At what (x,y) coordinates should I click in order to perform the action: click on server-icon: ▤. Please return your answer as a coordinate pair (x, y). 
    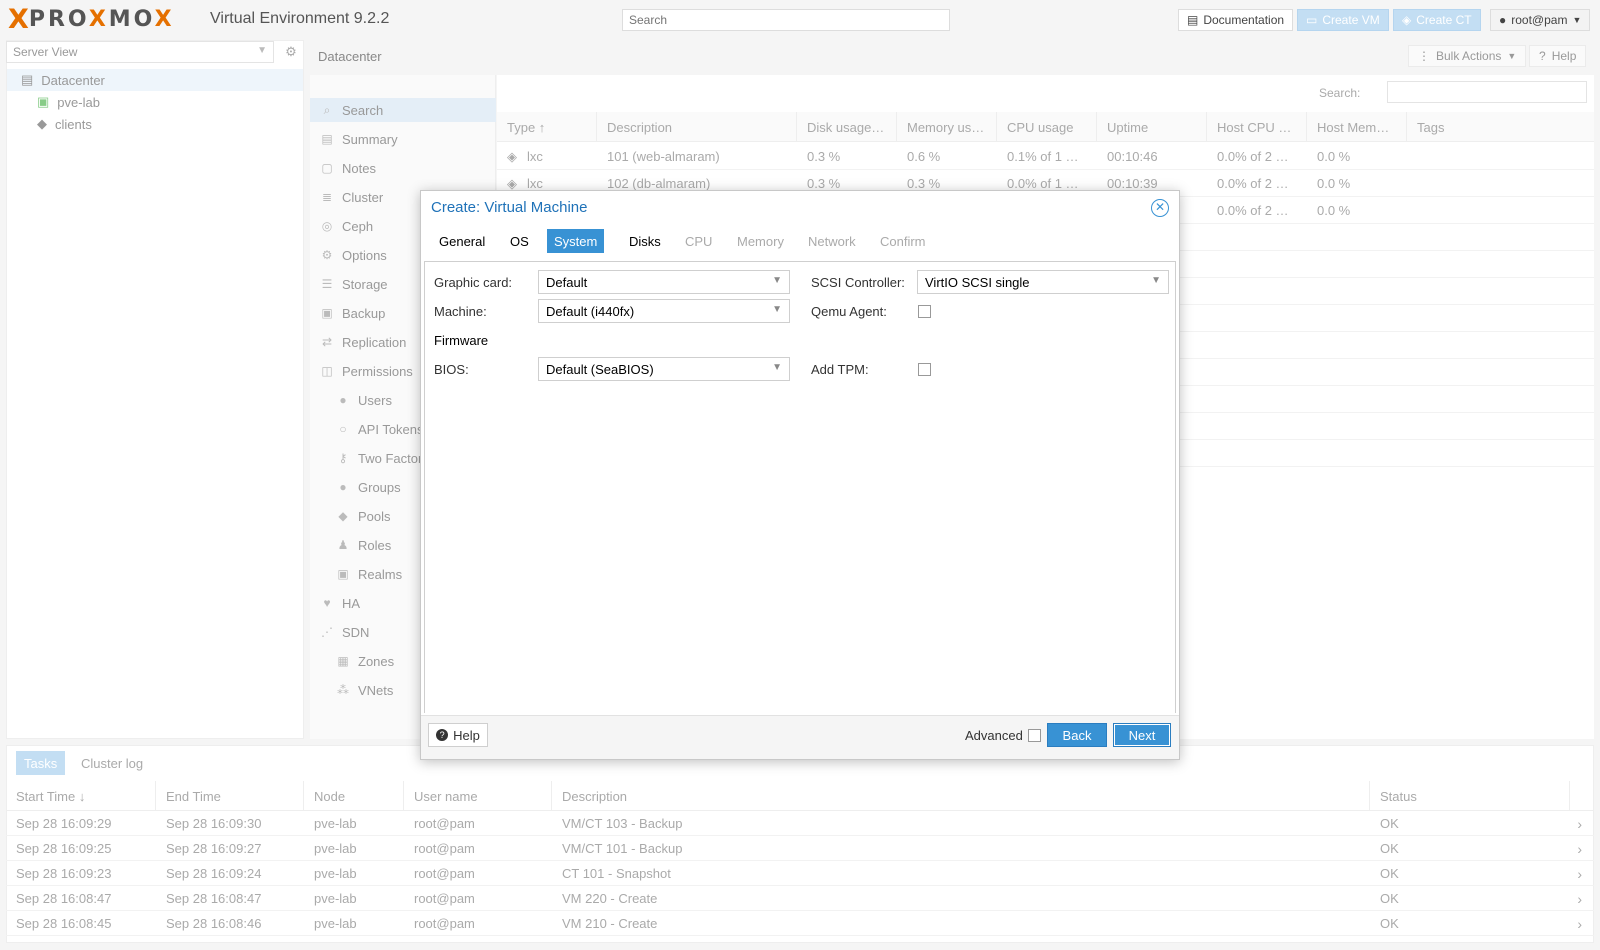
    Looking at the image, I should click on (27, 79).